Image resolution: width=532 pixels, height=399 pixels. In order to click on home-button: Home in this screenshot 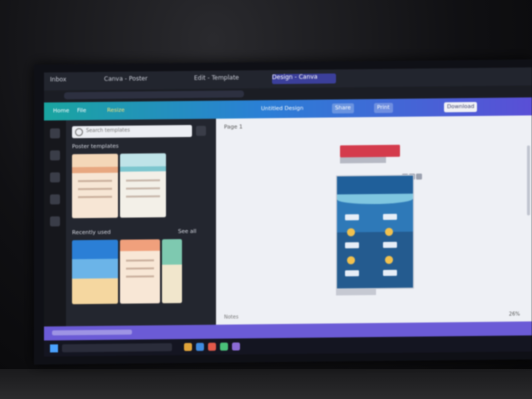, I will do `click(61, 111)`.